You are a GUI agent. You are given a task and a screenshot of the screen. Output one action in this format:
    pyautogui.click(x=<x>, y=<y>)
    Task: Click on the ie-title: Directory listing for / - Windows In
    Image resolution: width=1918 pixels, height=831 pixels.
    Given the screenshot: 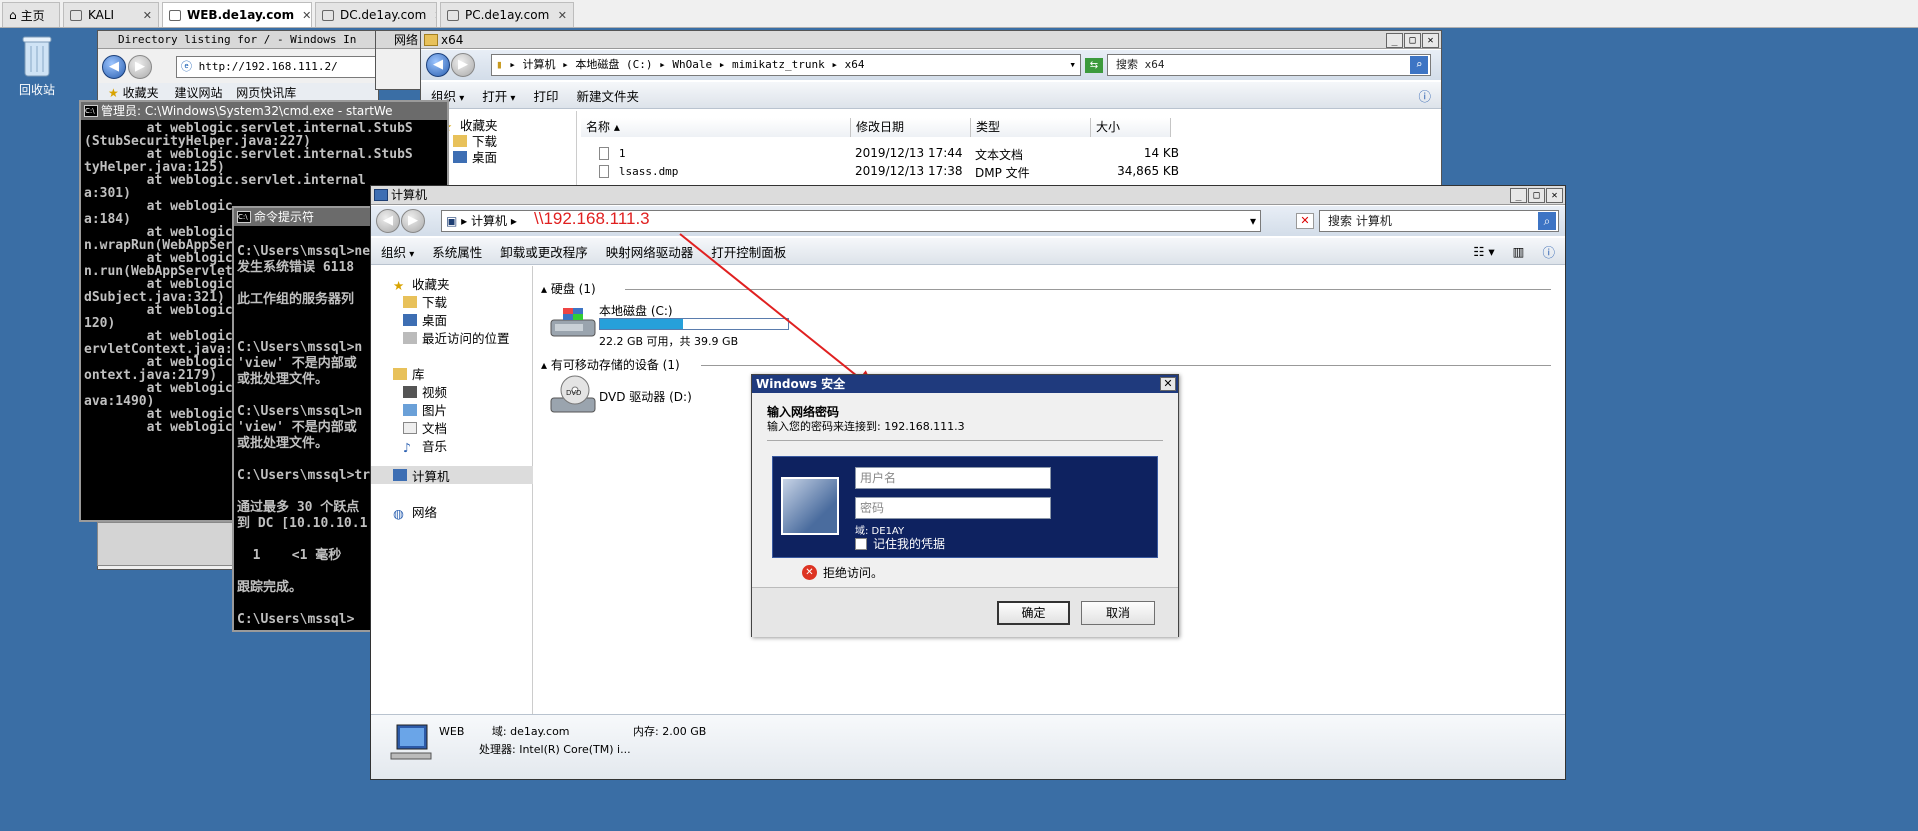 What is the action you would take?
    pyautogui.click(x=238, y=40)
    